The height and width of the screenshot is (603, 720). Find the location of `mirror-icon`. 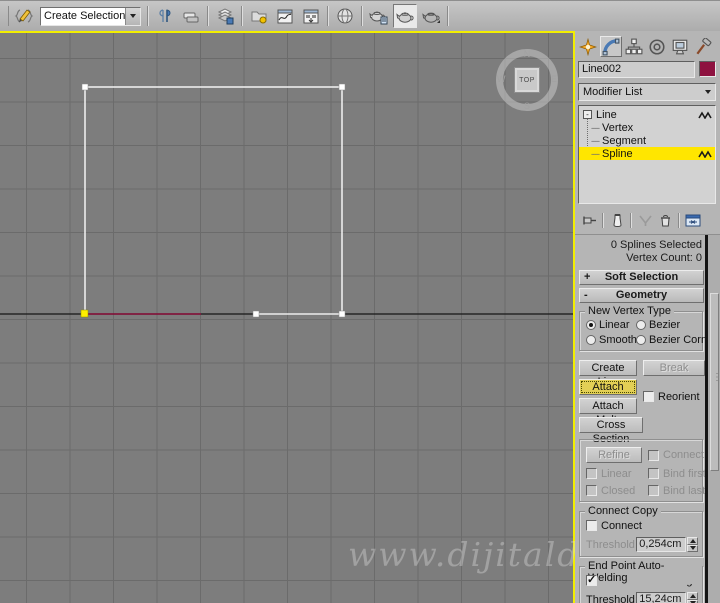

mirror-icon is located at coordinates (165, 16).